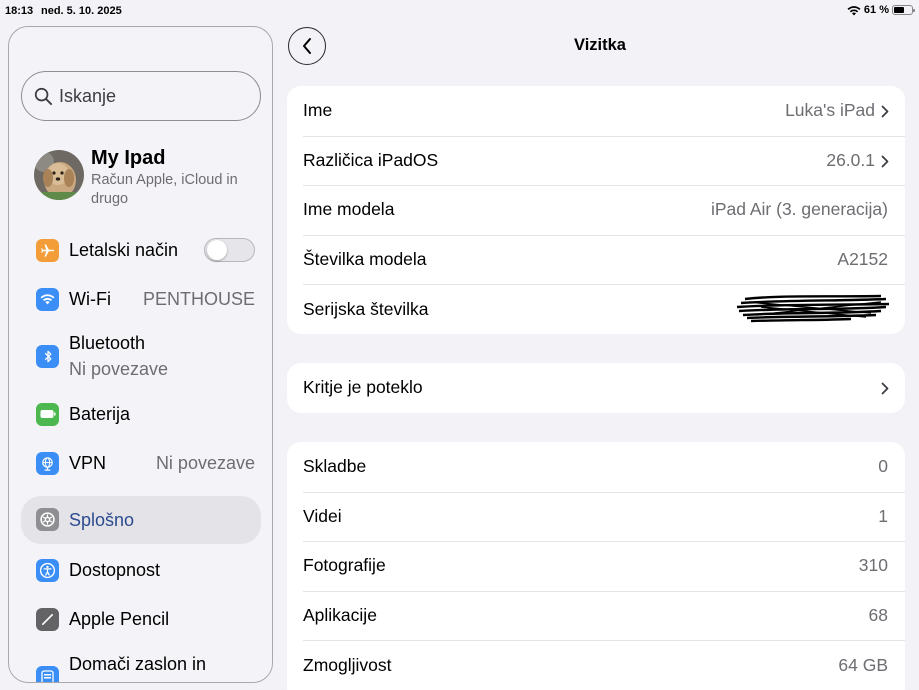 This screenshot has width=919, height=690. What do you see at coordinates (115, 569) in the screenshot?
I see `sidebar-item-label: Dostopnost` at bounding box center [115, 569].